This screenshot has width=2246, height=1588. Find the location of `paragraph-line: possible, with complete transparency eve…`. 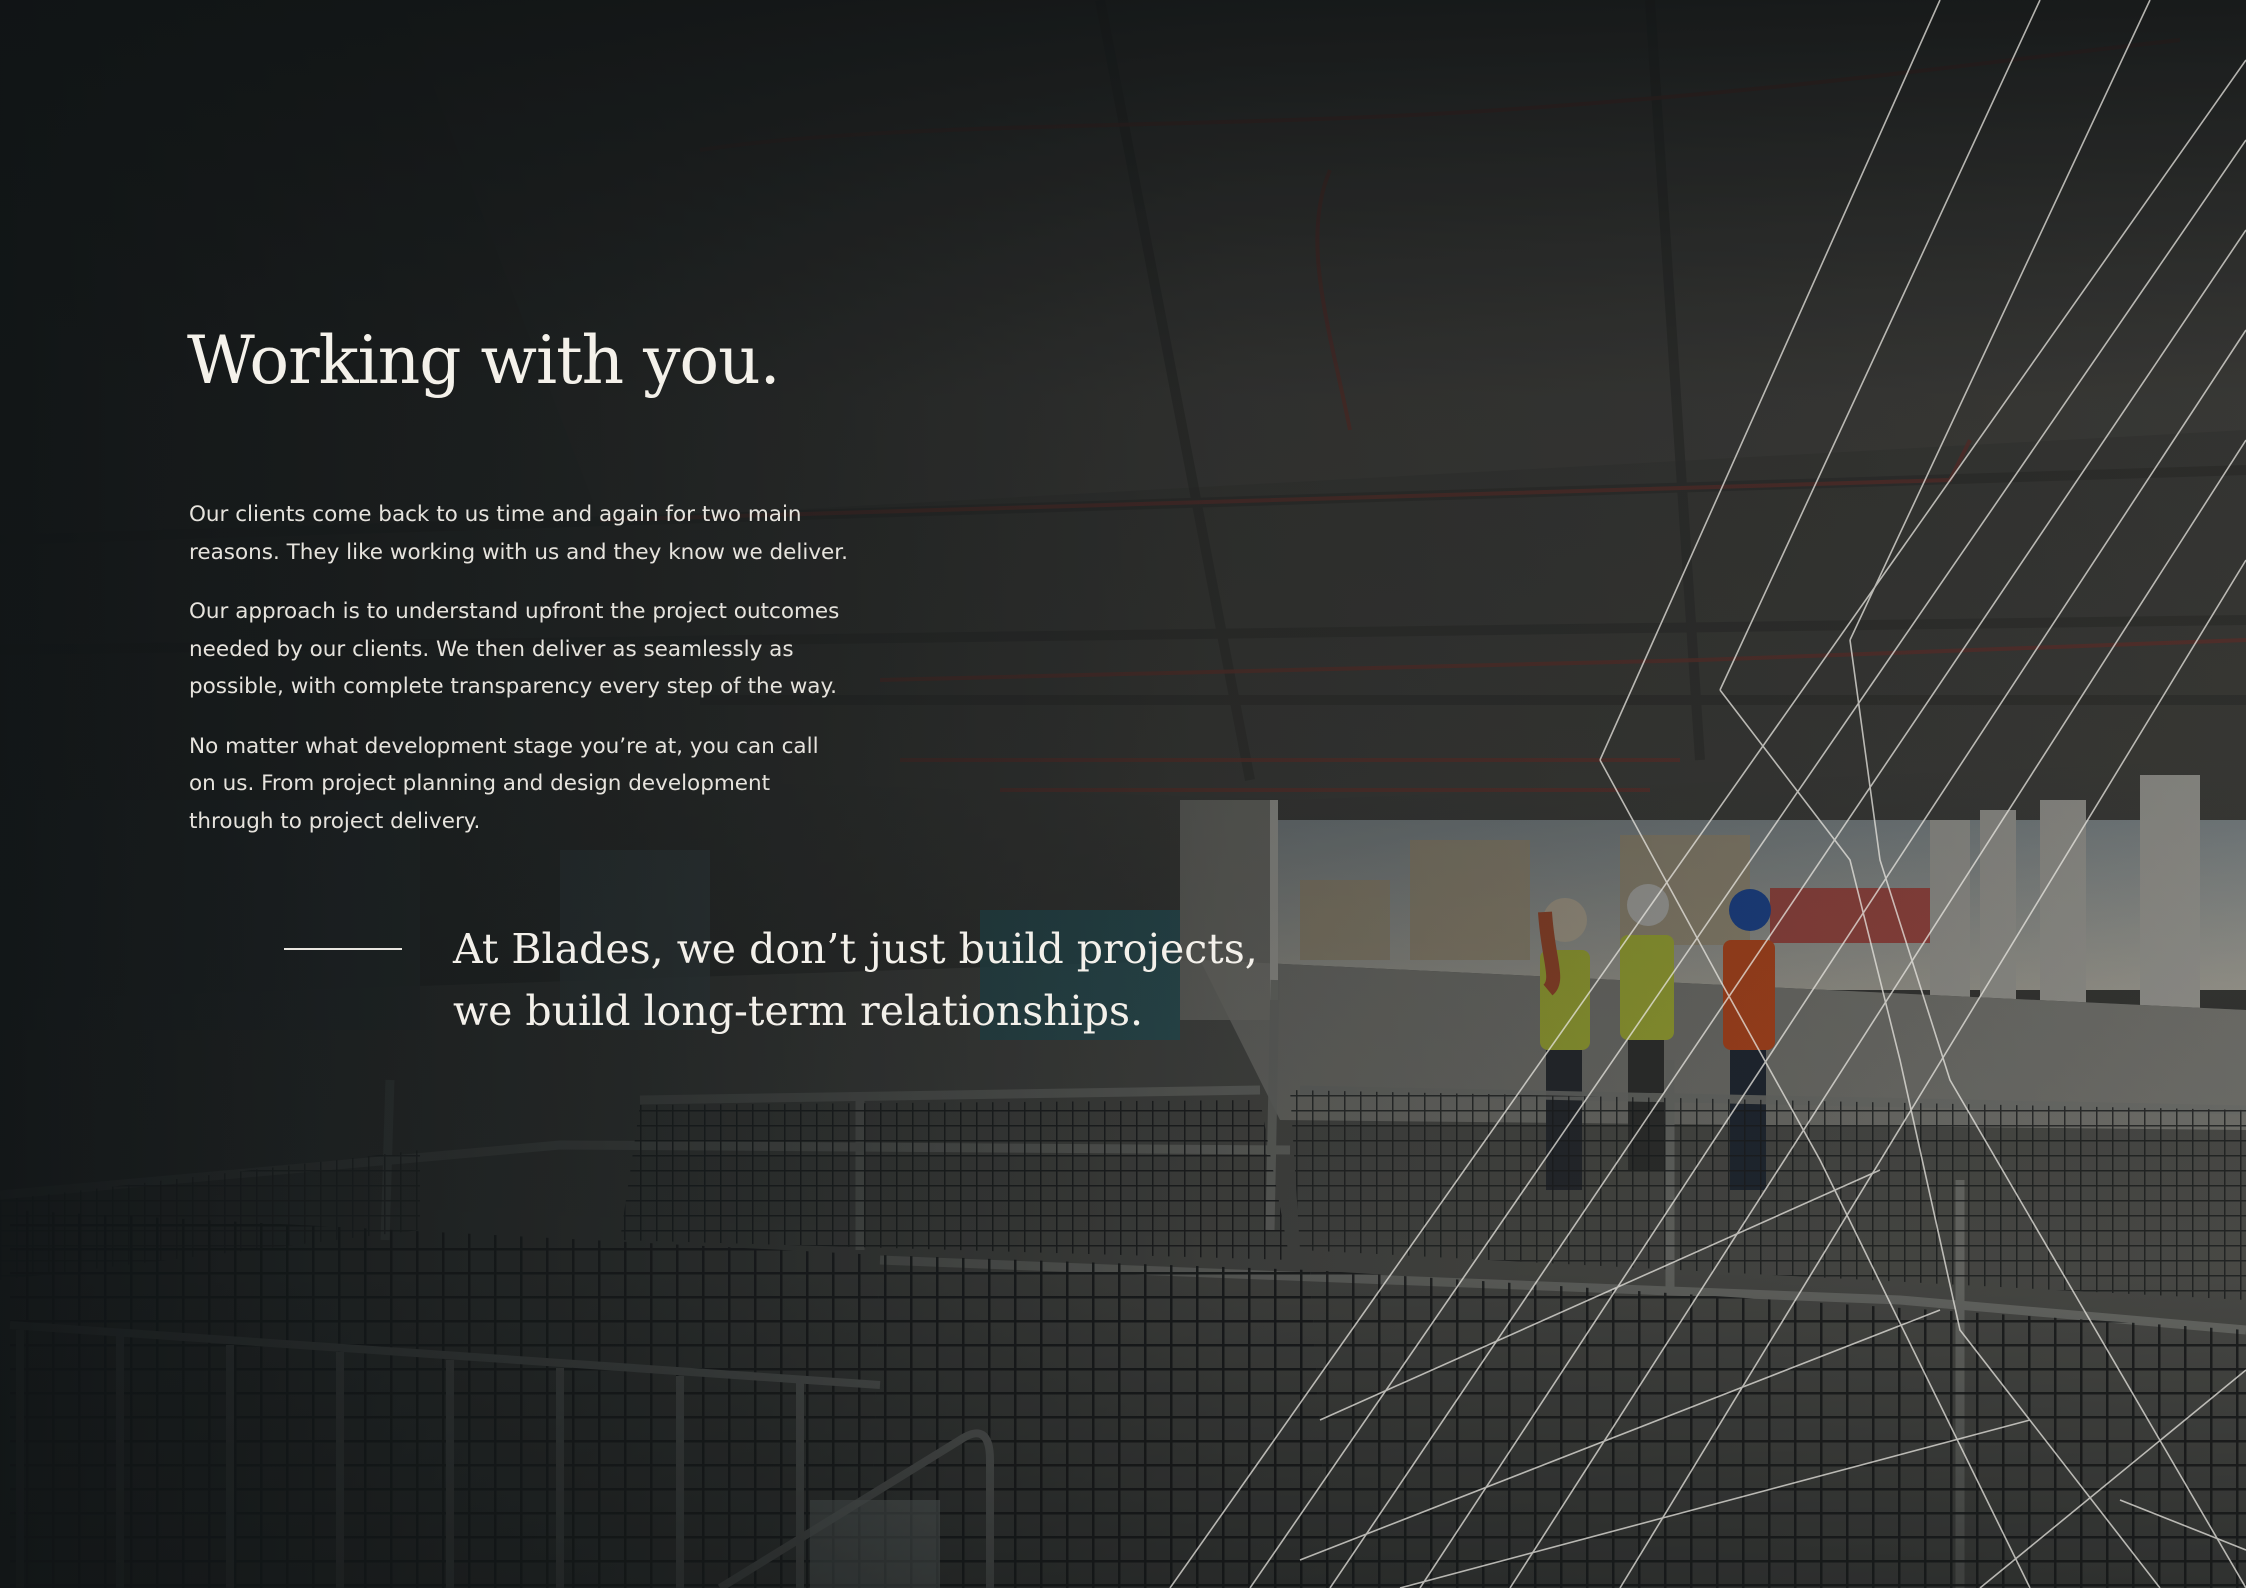

paragraph-line: possible, with complete transparency eve… is located at coordinates (513, 686).